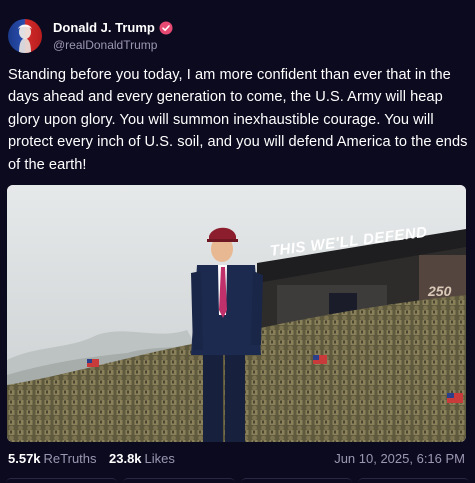  Describe the element at coordinates (104, 27) in the screenshot. I see `author-display-name: Donald J. Trump` at that location.